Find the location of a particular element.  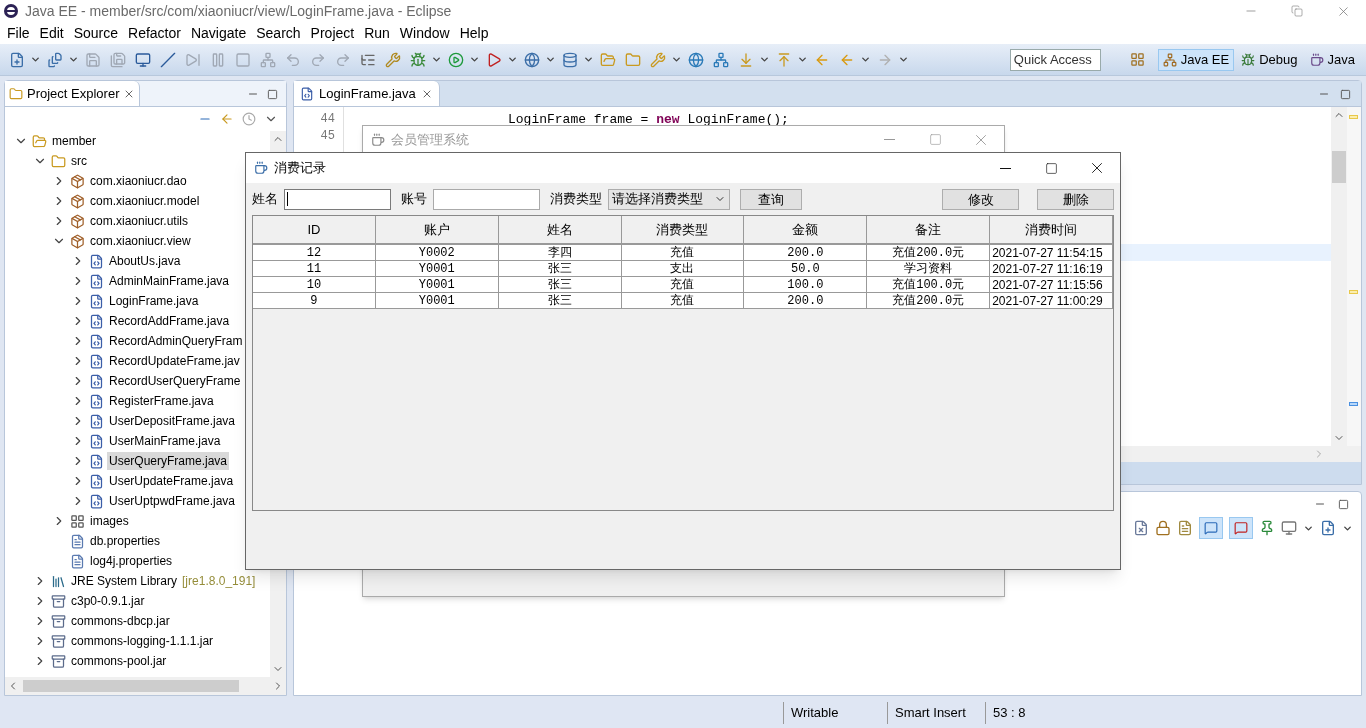

horizontal-scrollbar is located at coordinates (145, 686).